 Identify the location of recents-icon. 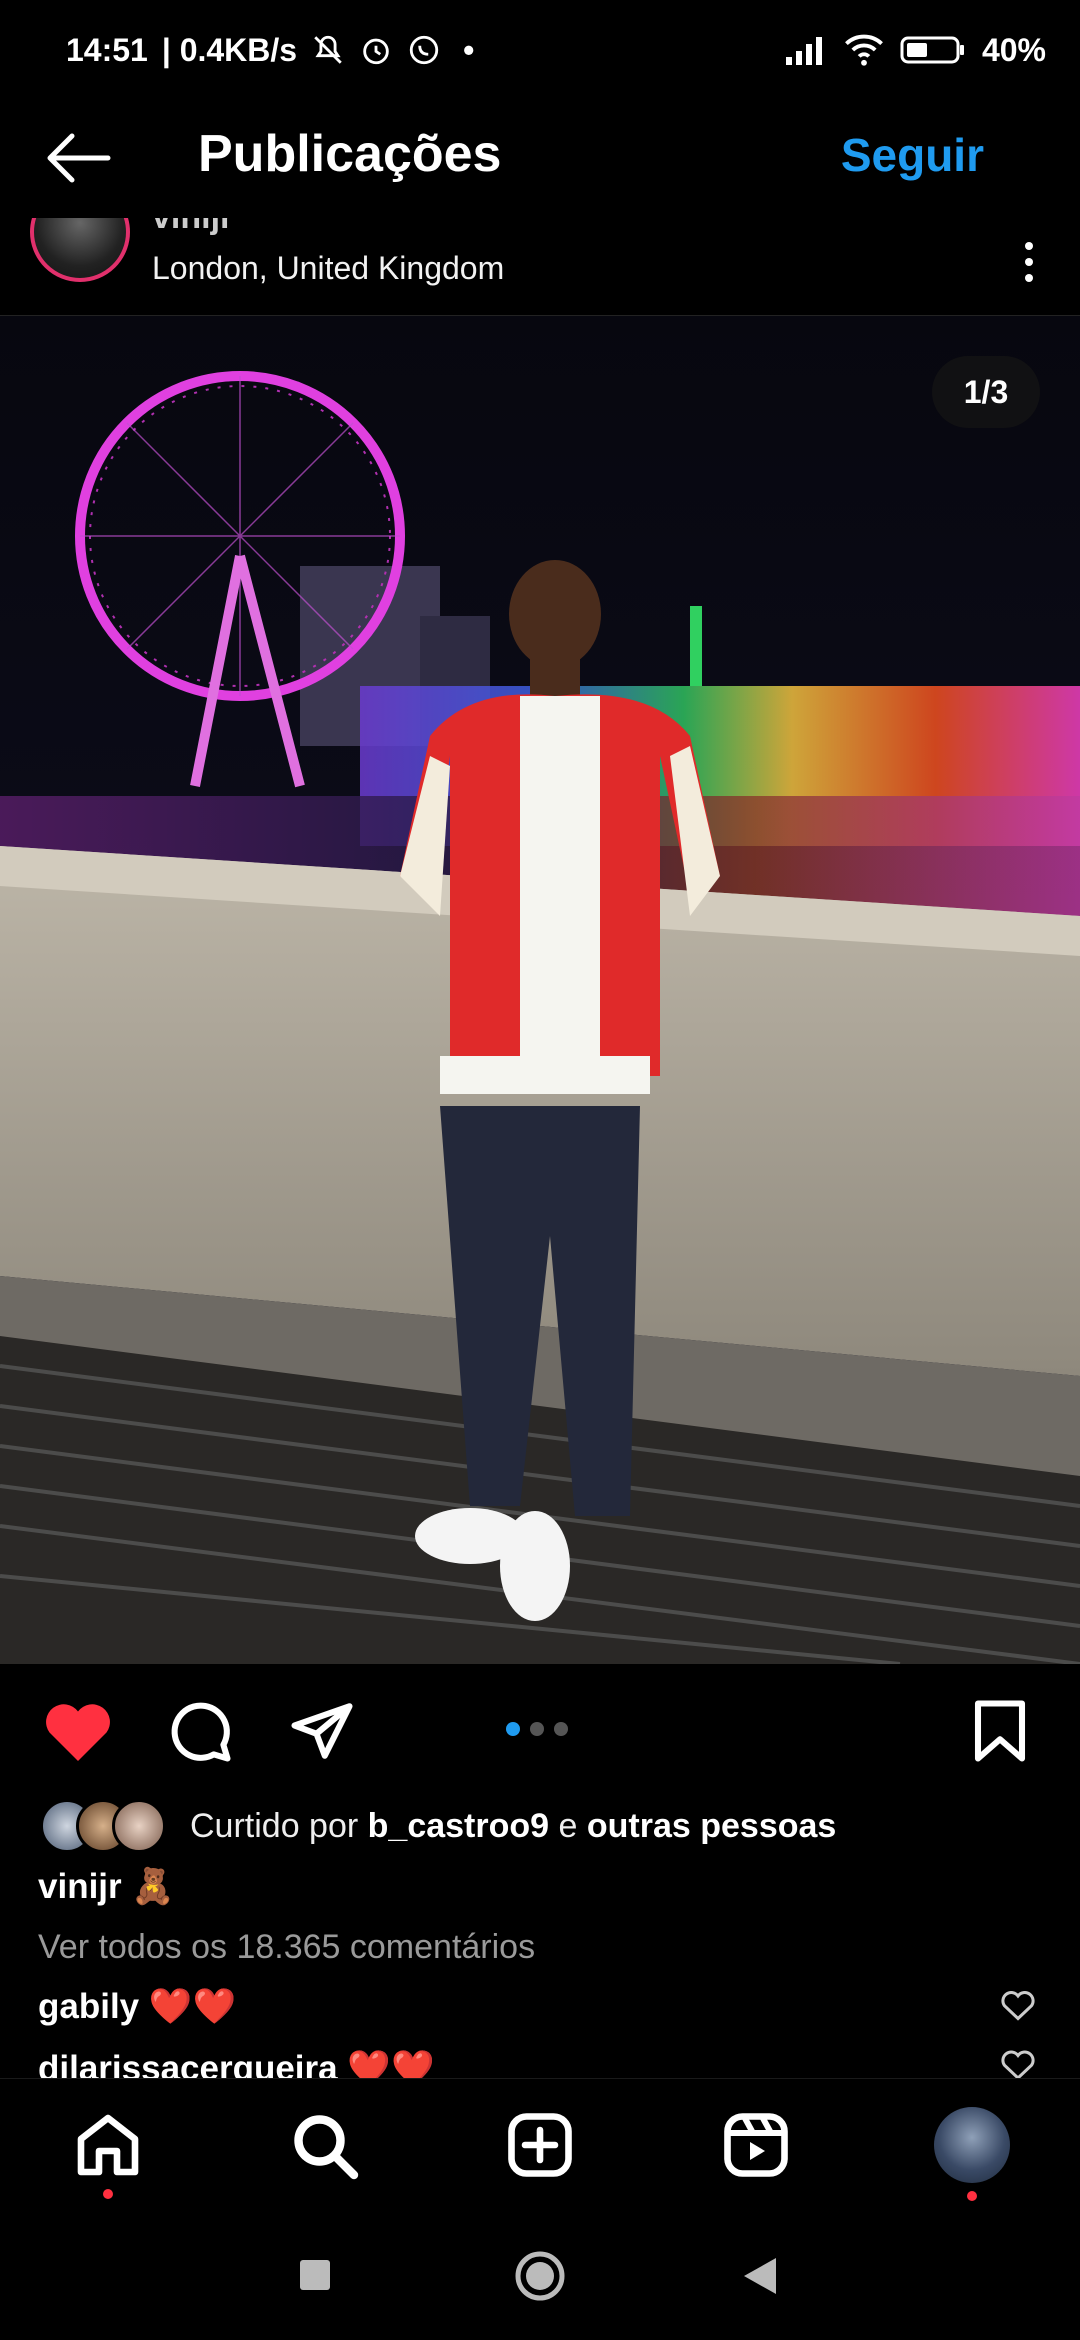
(315, 2275).